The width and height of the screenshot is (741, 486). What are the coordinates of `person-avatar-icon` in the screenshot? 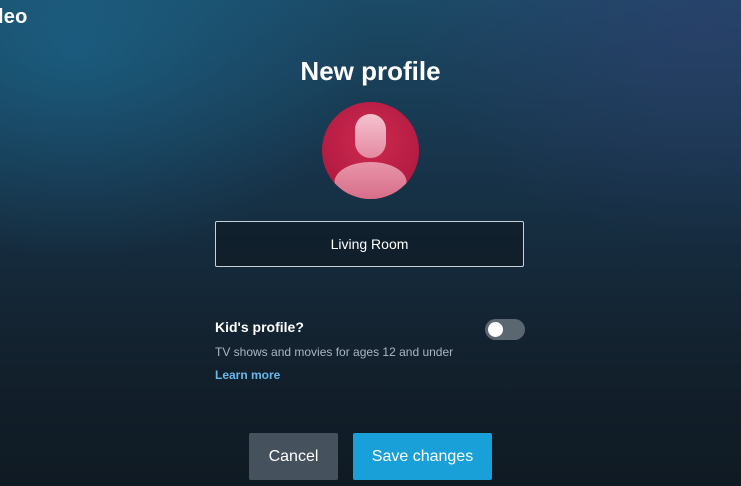 It's located at (370, 156).